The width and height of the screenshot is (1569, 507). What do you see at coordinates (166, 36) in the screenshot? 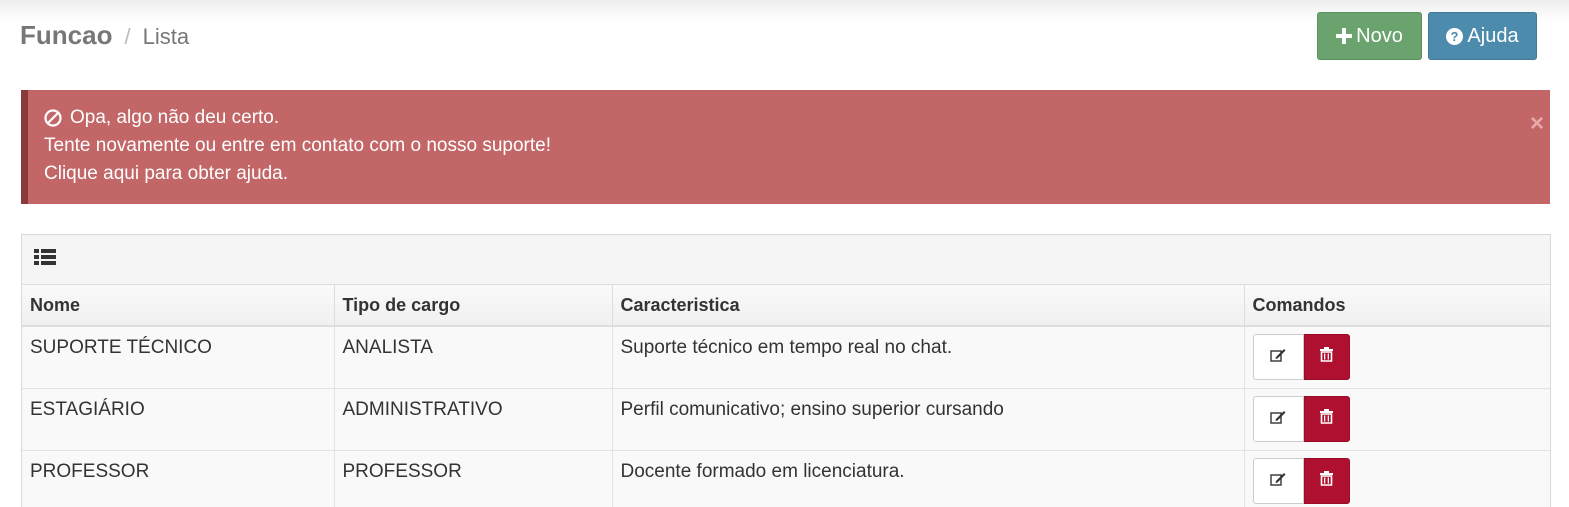
I see `breadcrumb-current: Lista` at bounding box center [166, 36].